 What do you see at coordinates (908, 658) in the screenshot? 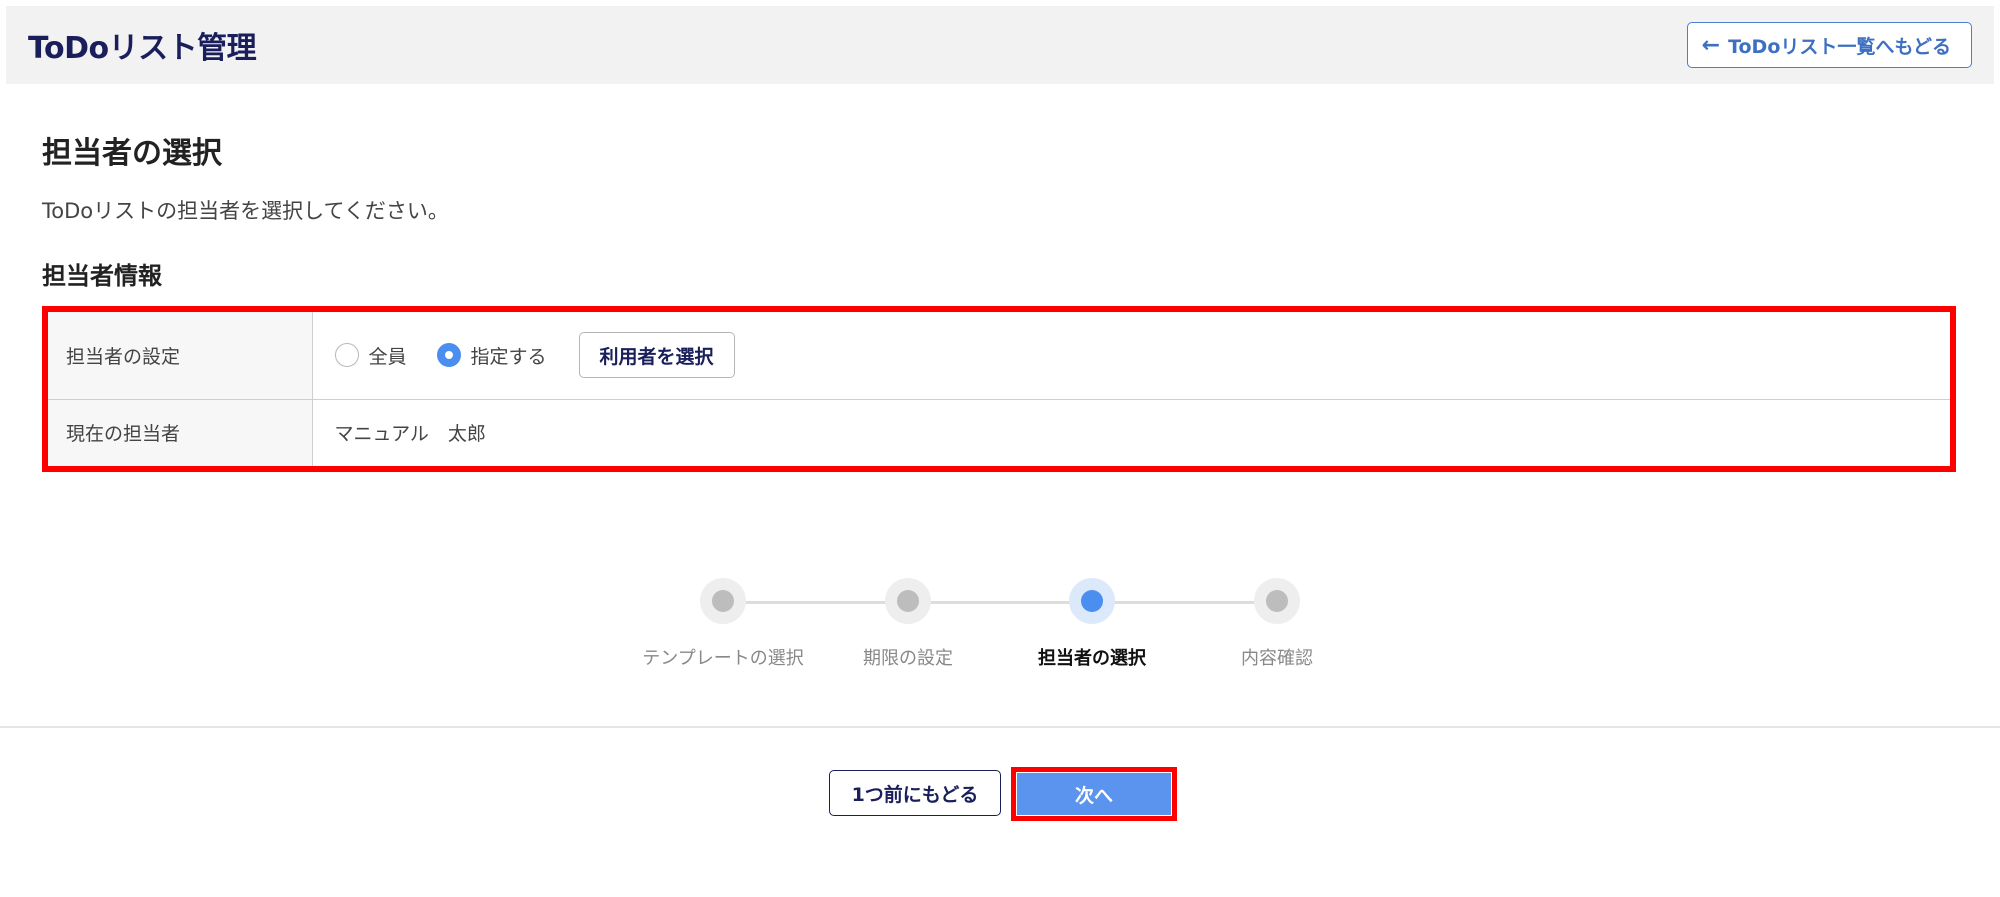
I see `step-label: 期限の設定` at bounding box center [908, 658].